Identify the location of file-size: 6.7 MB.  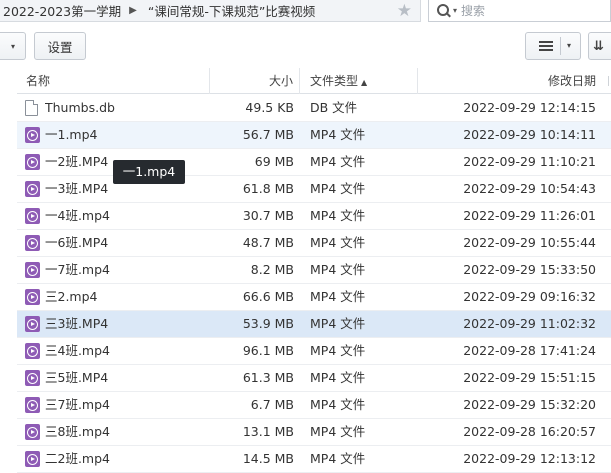
(272, 404).